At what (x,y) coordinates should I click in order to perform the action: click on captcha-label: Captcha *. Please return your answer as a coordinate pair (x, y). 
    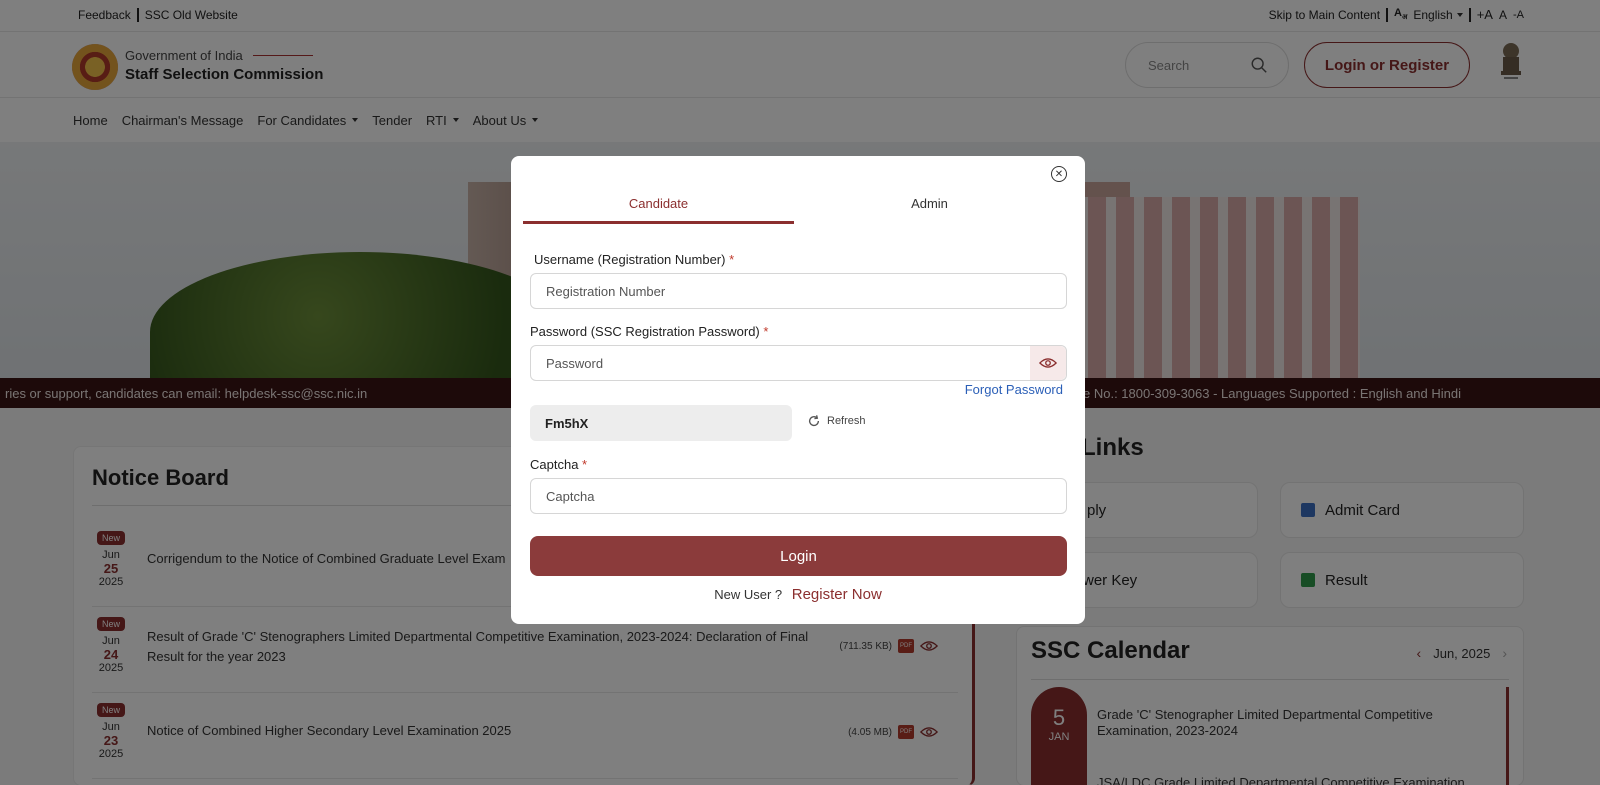
    Looking at the image, I should click on (558, 464).